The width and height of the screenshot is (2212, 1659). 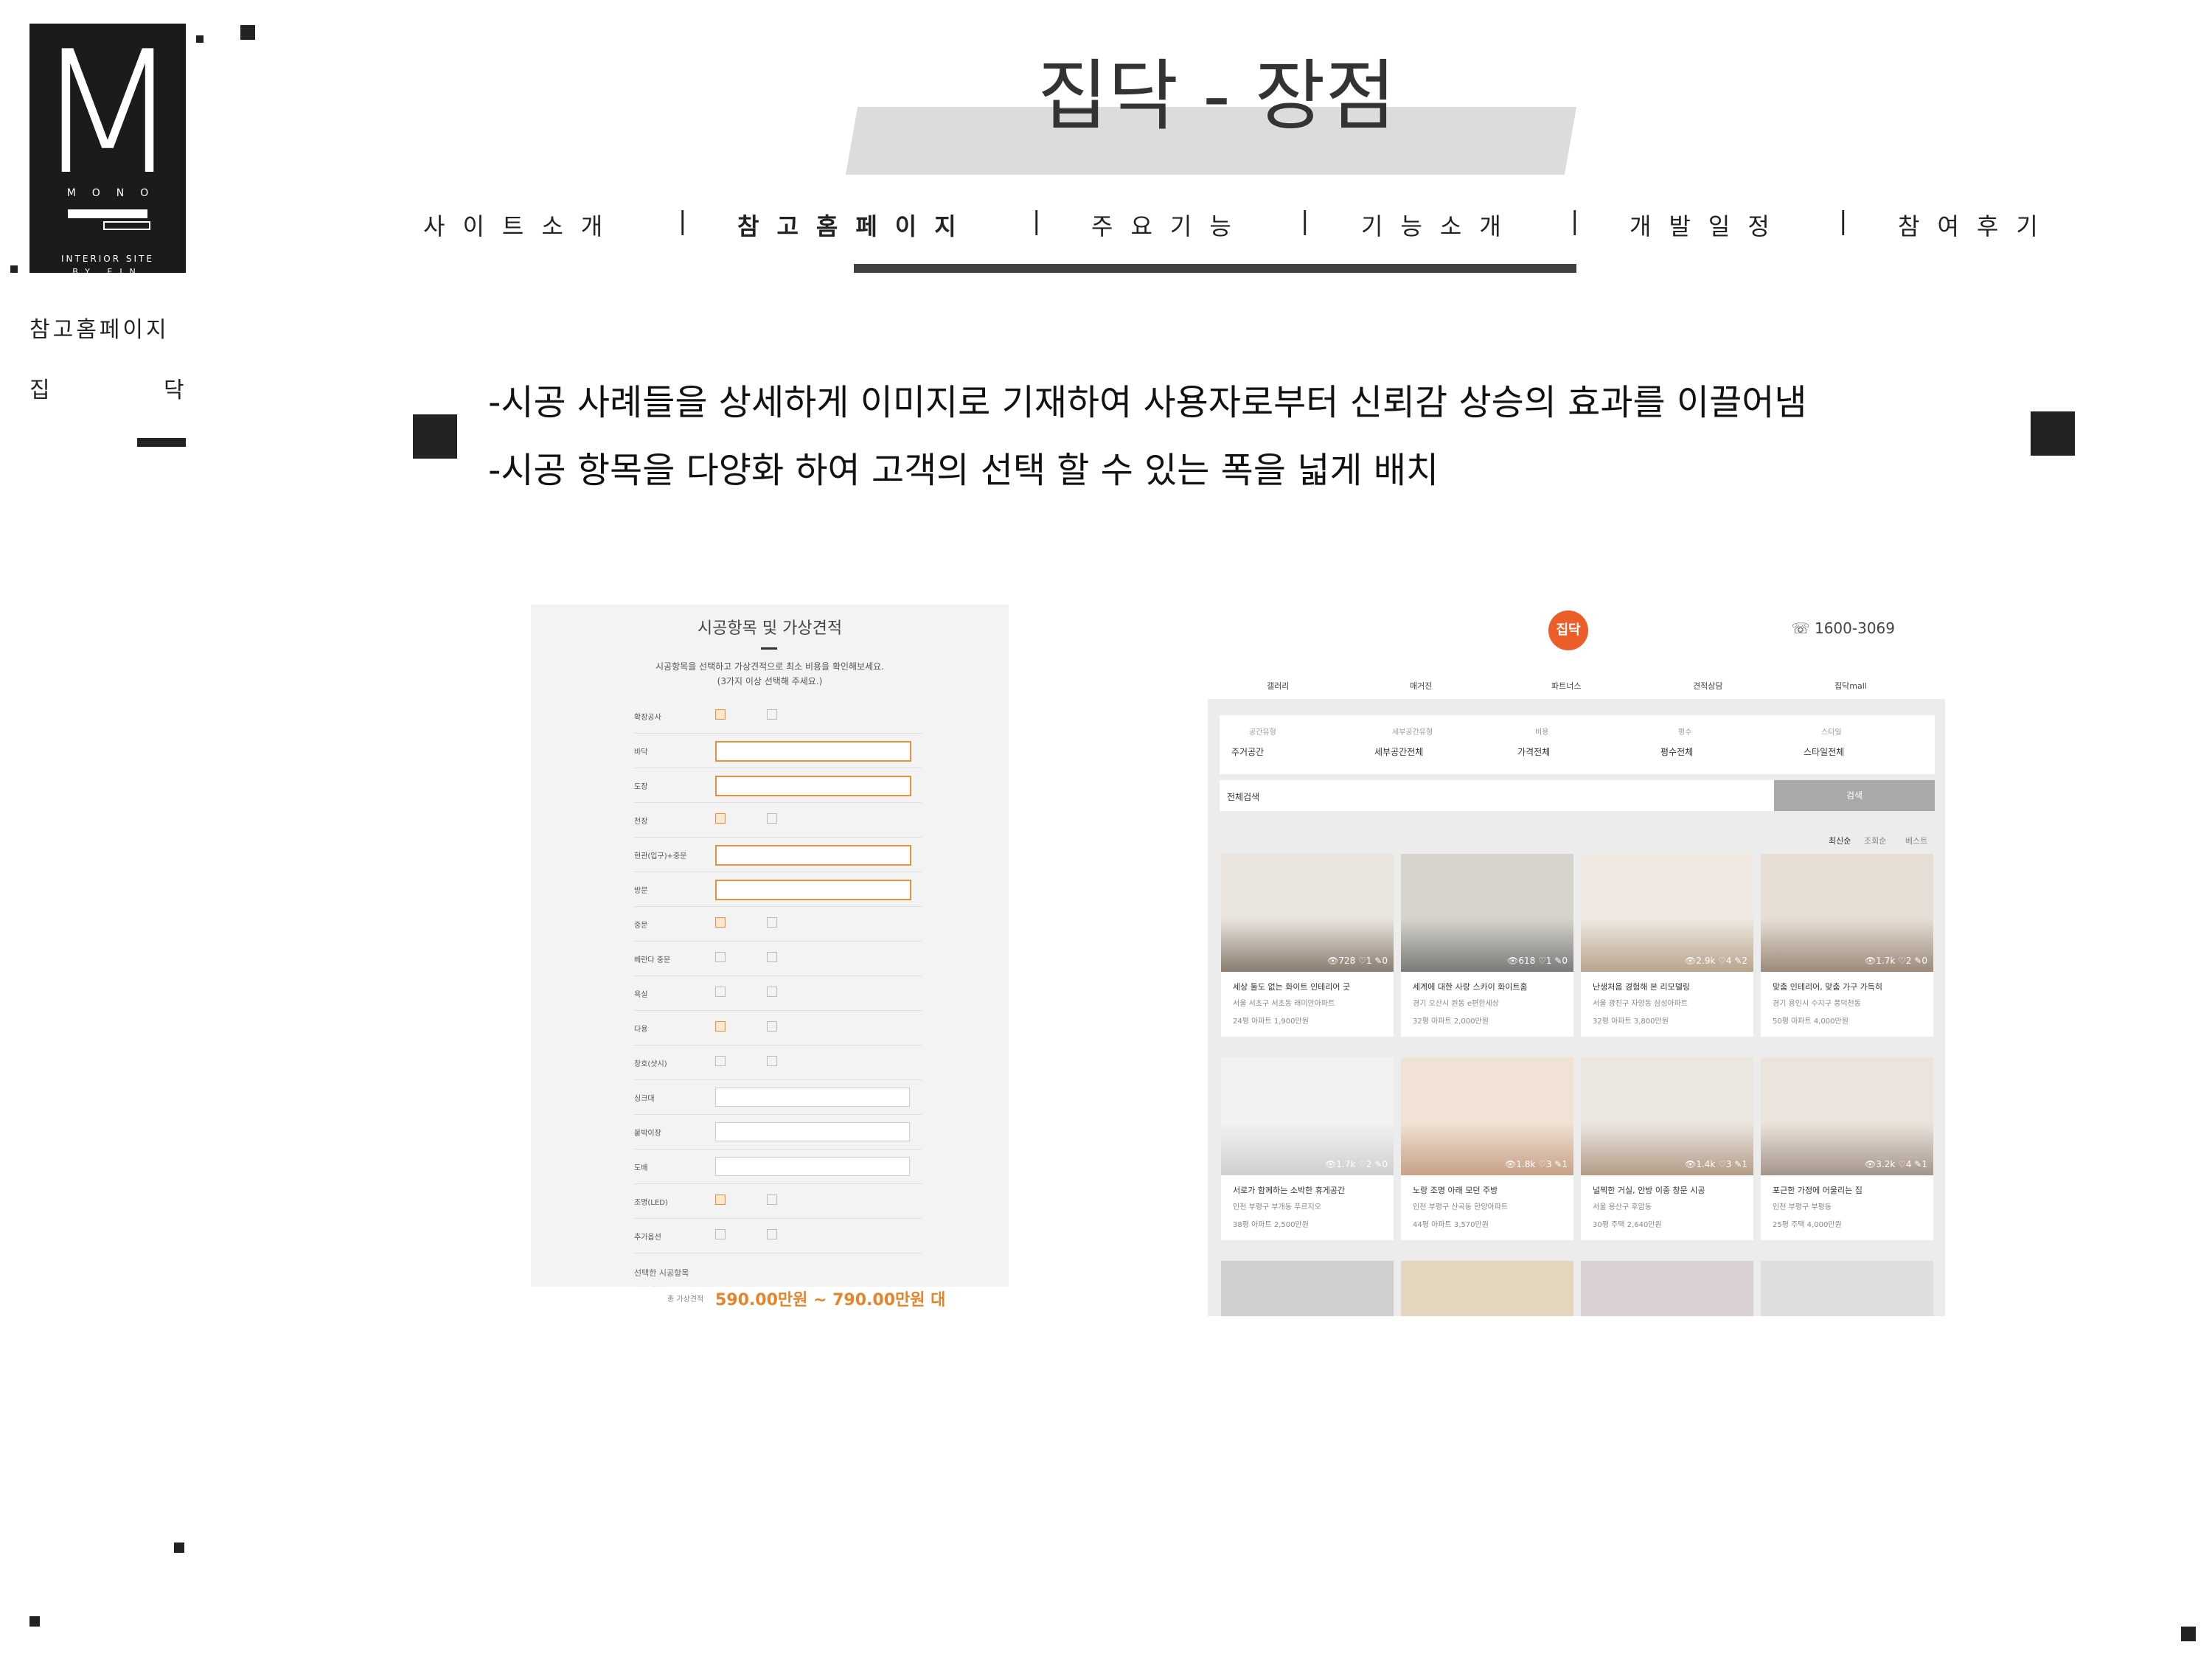 I want to click on form-row-label: 도배, so click(x=641, y=1168).